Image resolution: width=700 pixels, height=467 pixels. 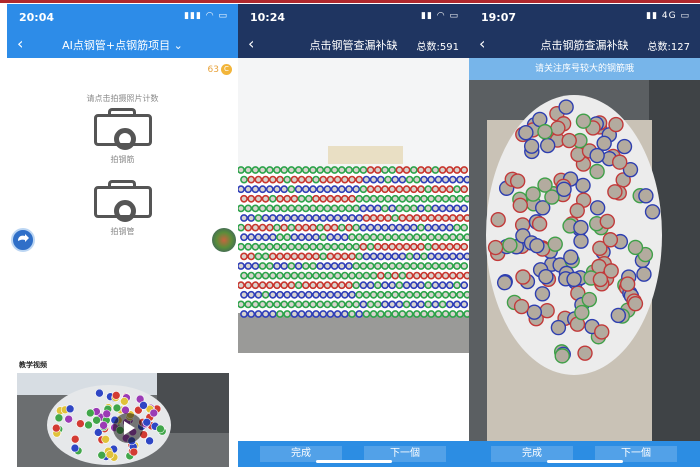 I want to click on signal-battery-icon: ▮▮ 4G ▭, so click(x=668, y=16).